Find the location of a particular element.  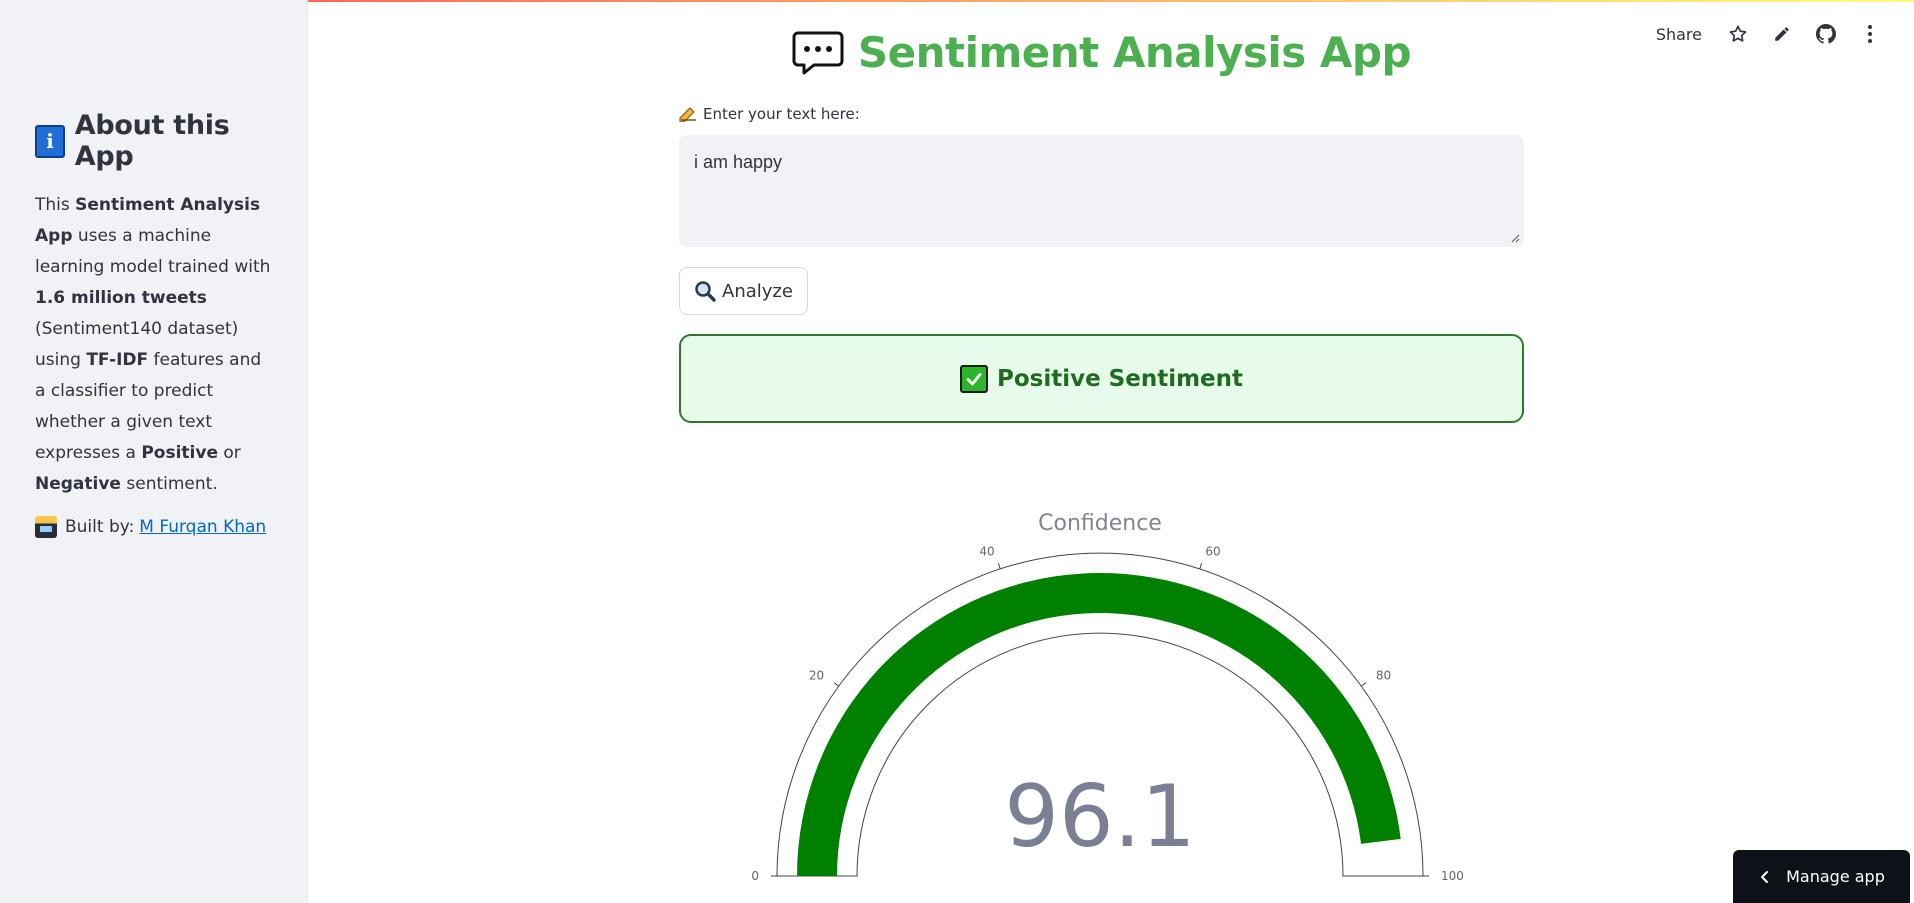

desc-text: This is located at coordinates (55, 205).